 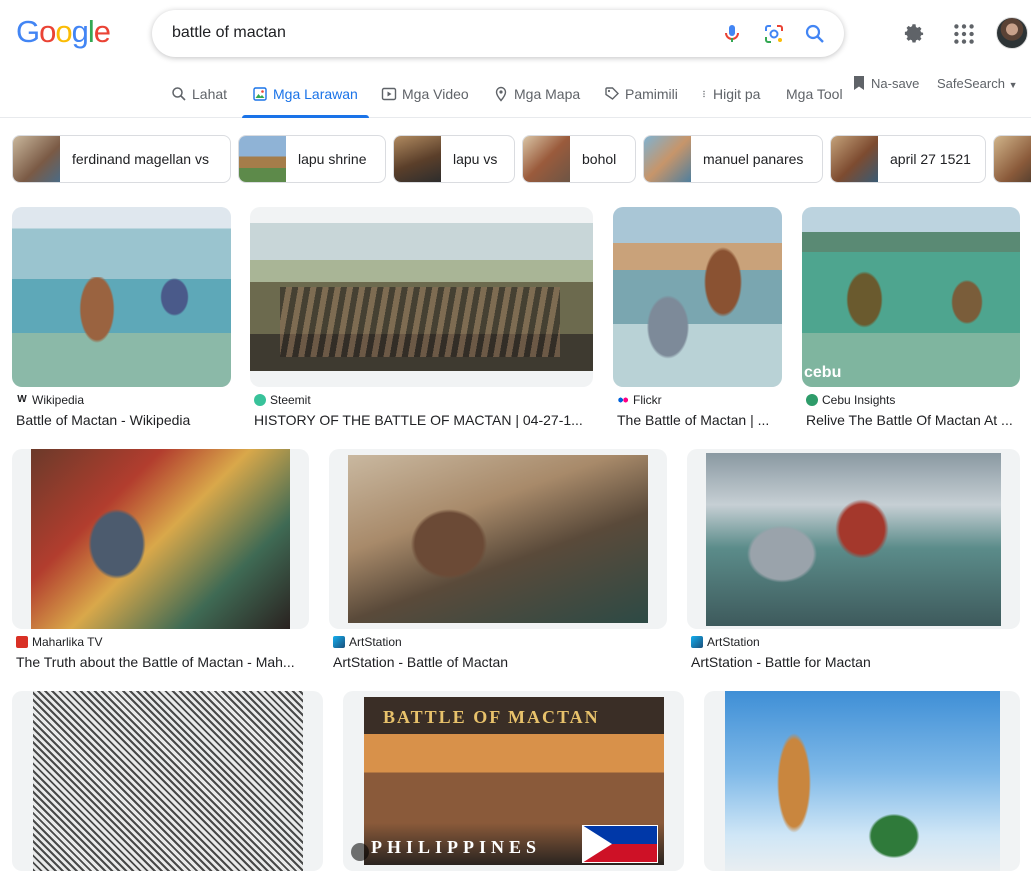 I want to click on related-chip: bohol, so click(x=579, y=159).